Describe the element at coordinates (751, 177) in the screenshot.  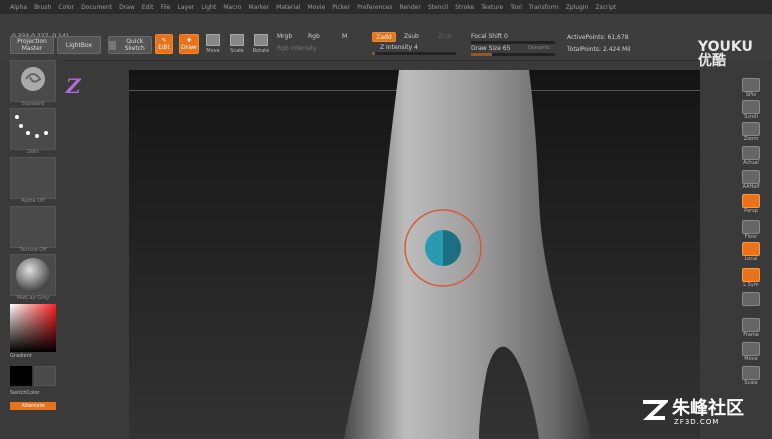
I see `aahalf-icon` at that location.